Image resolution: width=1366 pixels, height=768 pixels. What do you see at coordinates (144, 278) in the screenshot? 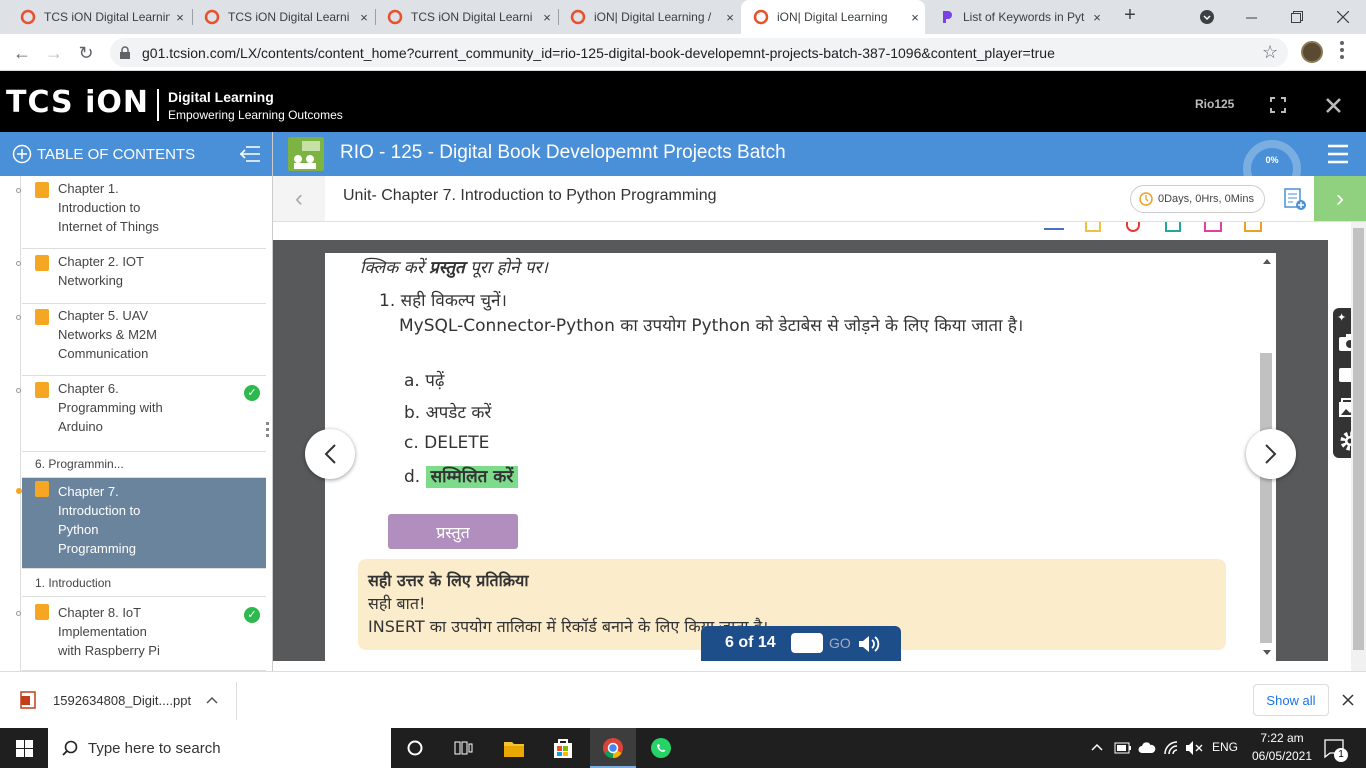
I see `toc-chapter-2: Chapter 2. IOT Networking` at bounding box center [144, 278].